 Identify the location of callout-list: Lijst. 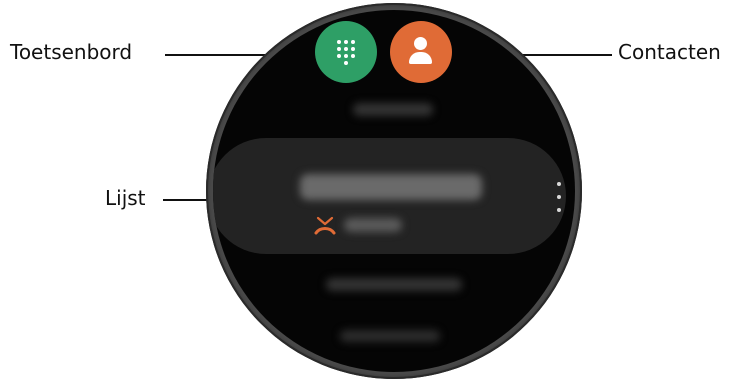
(125, 198).